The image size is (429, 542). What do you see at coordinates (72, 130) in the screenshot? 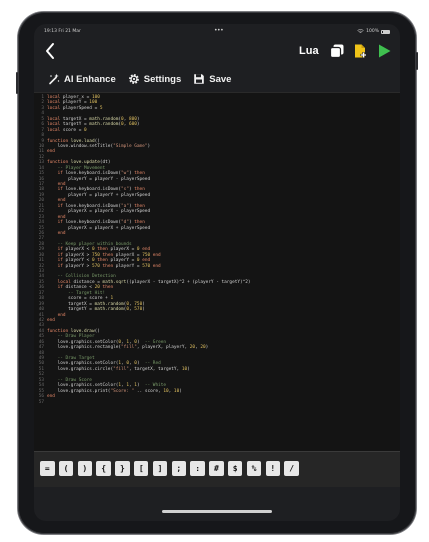
I see `code-token: score =` at bounding box center [72, 130].